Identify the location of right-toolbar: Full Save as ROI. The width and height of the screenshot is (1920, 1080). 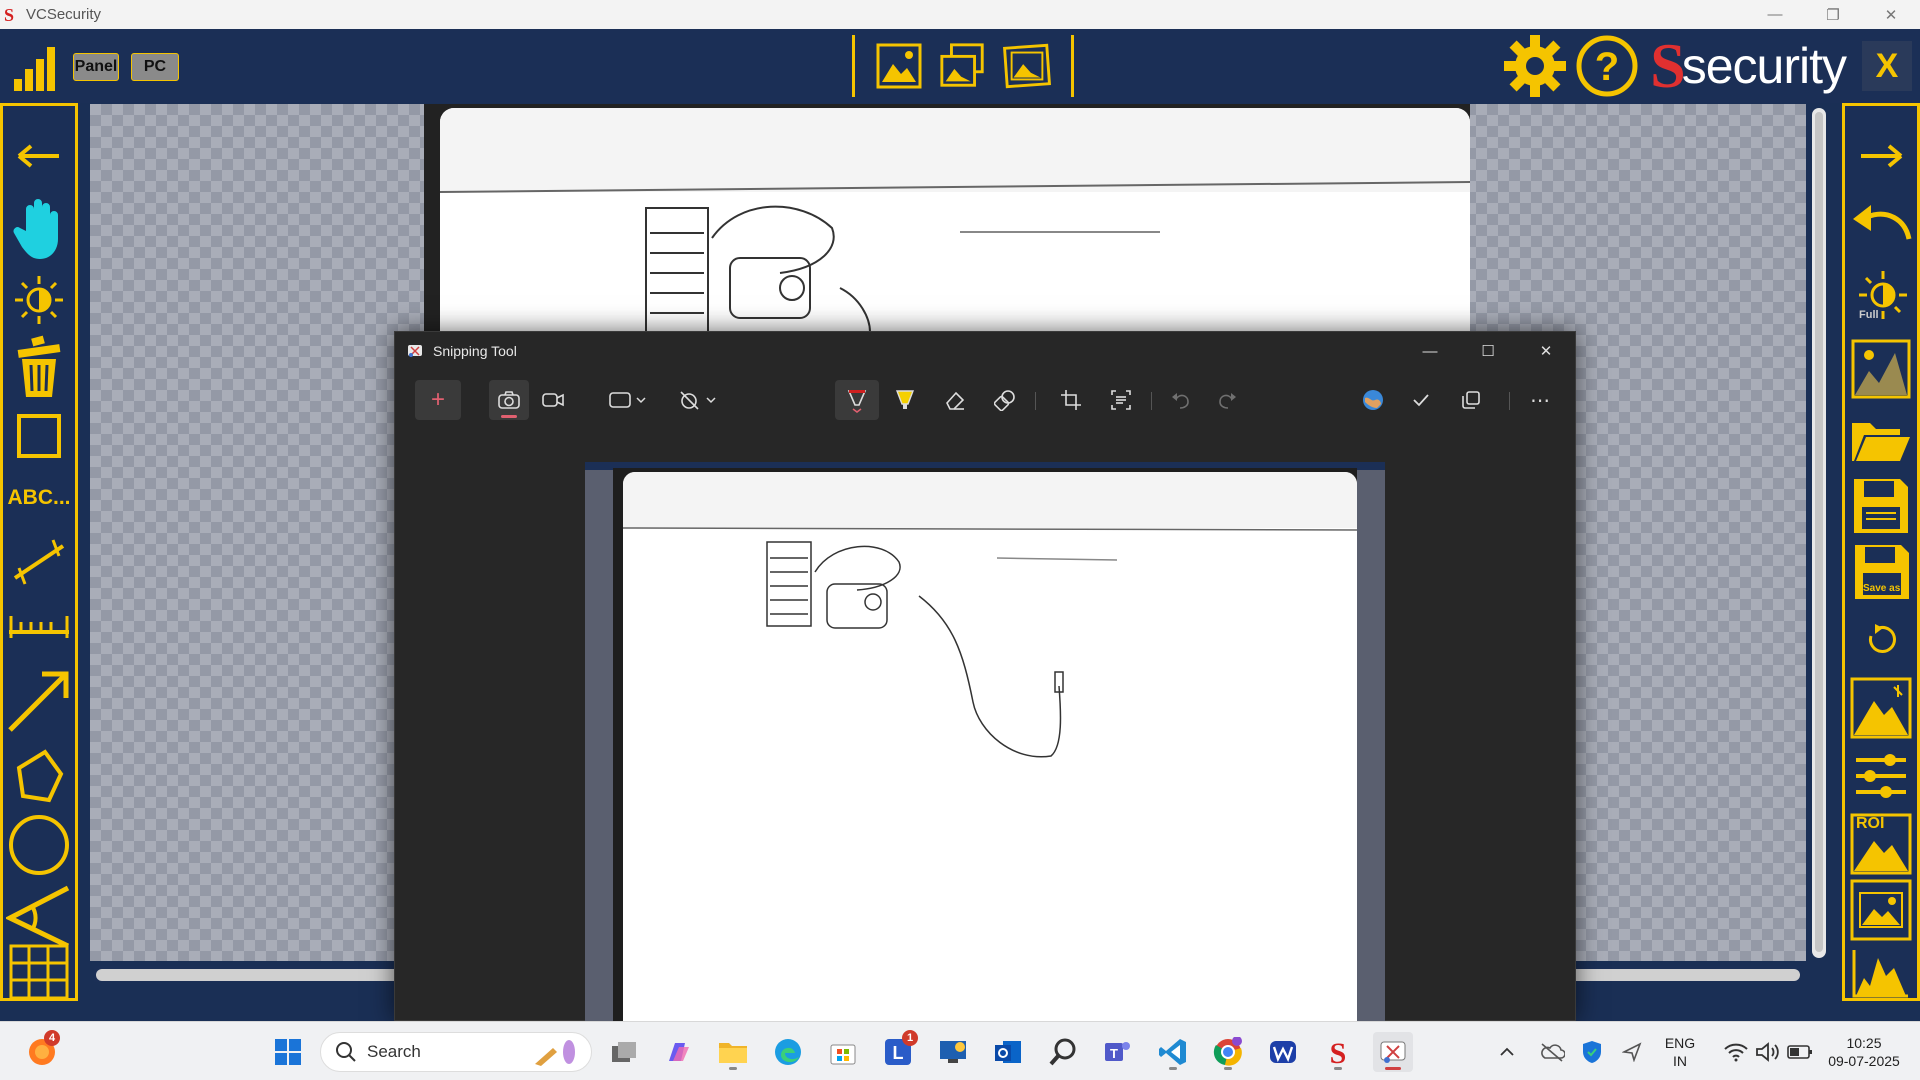
(1881, 552).